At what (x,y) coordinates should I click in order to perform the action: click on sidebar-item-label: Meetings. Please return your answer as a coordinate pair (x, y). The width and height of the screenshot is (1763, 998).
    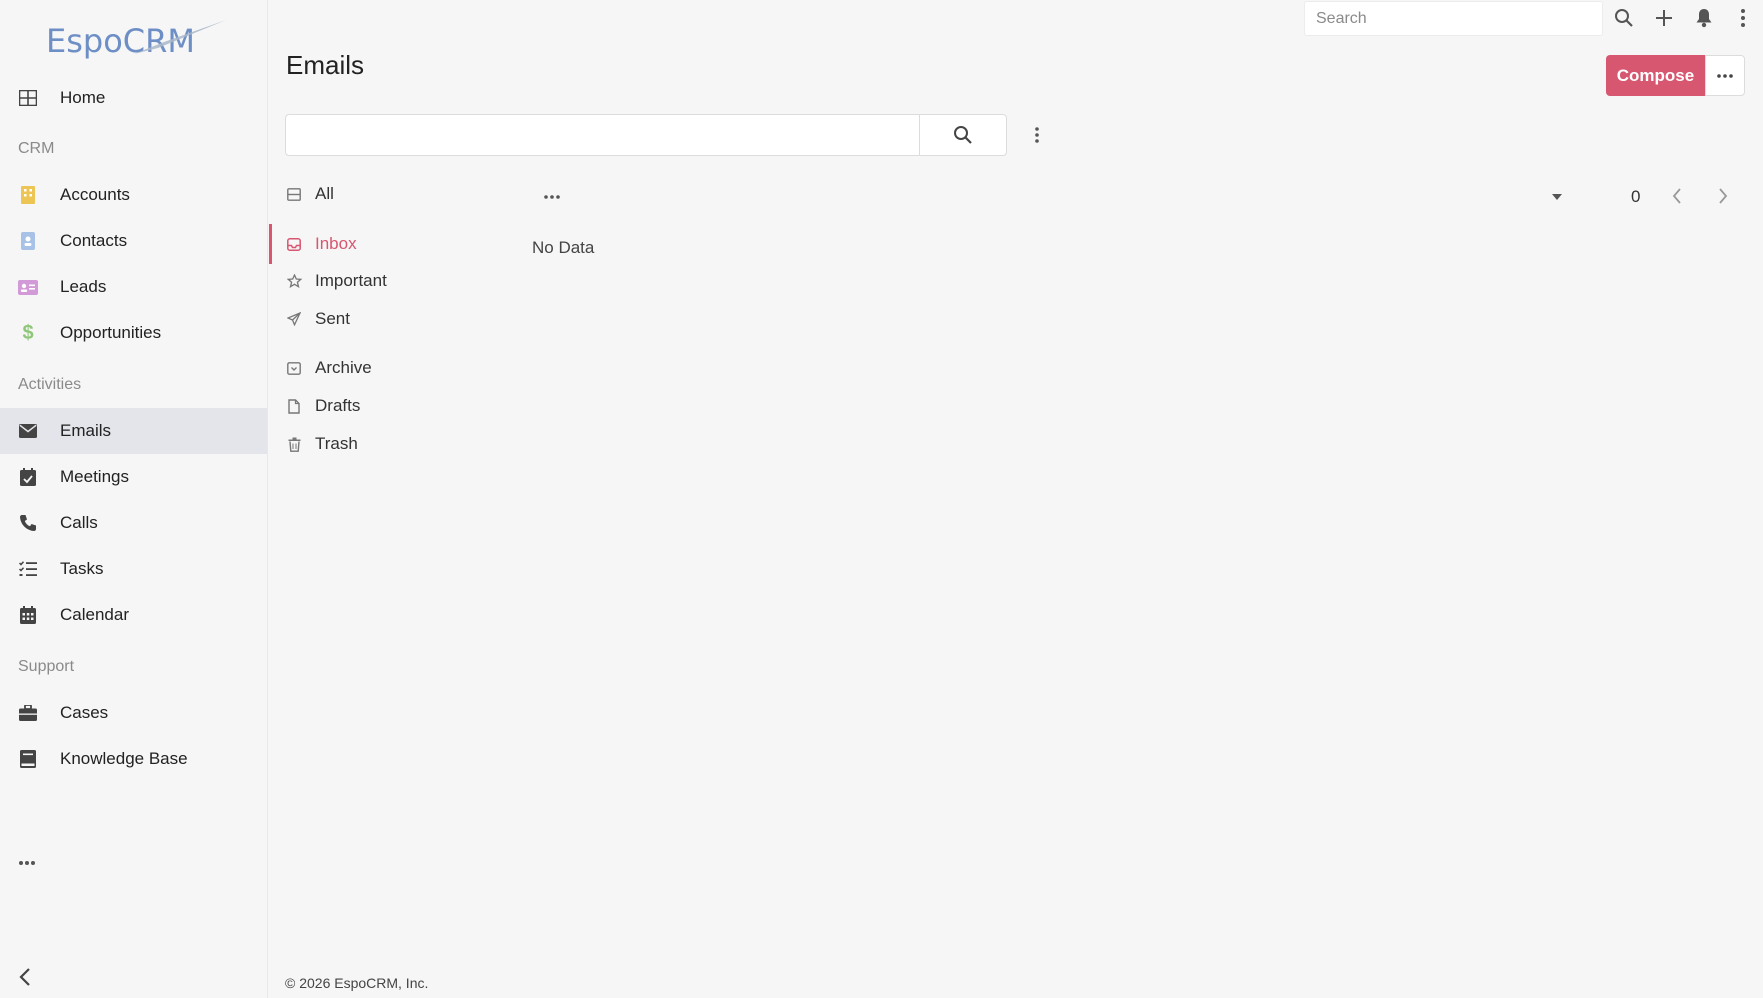
    Looking at the image, I should click on (94, 476).